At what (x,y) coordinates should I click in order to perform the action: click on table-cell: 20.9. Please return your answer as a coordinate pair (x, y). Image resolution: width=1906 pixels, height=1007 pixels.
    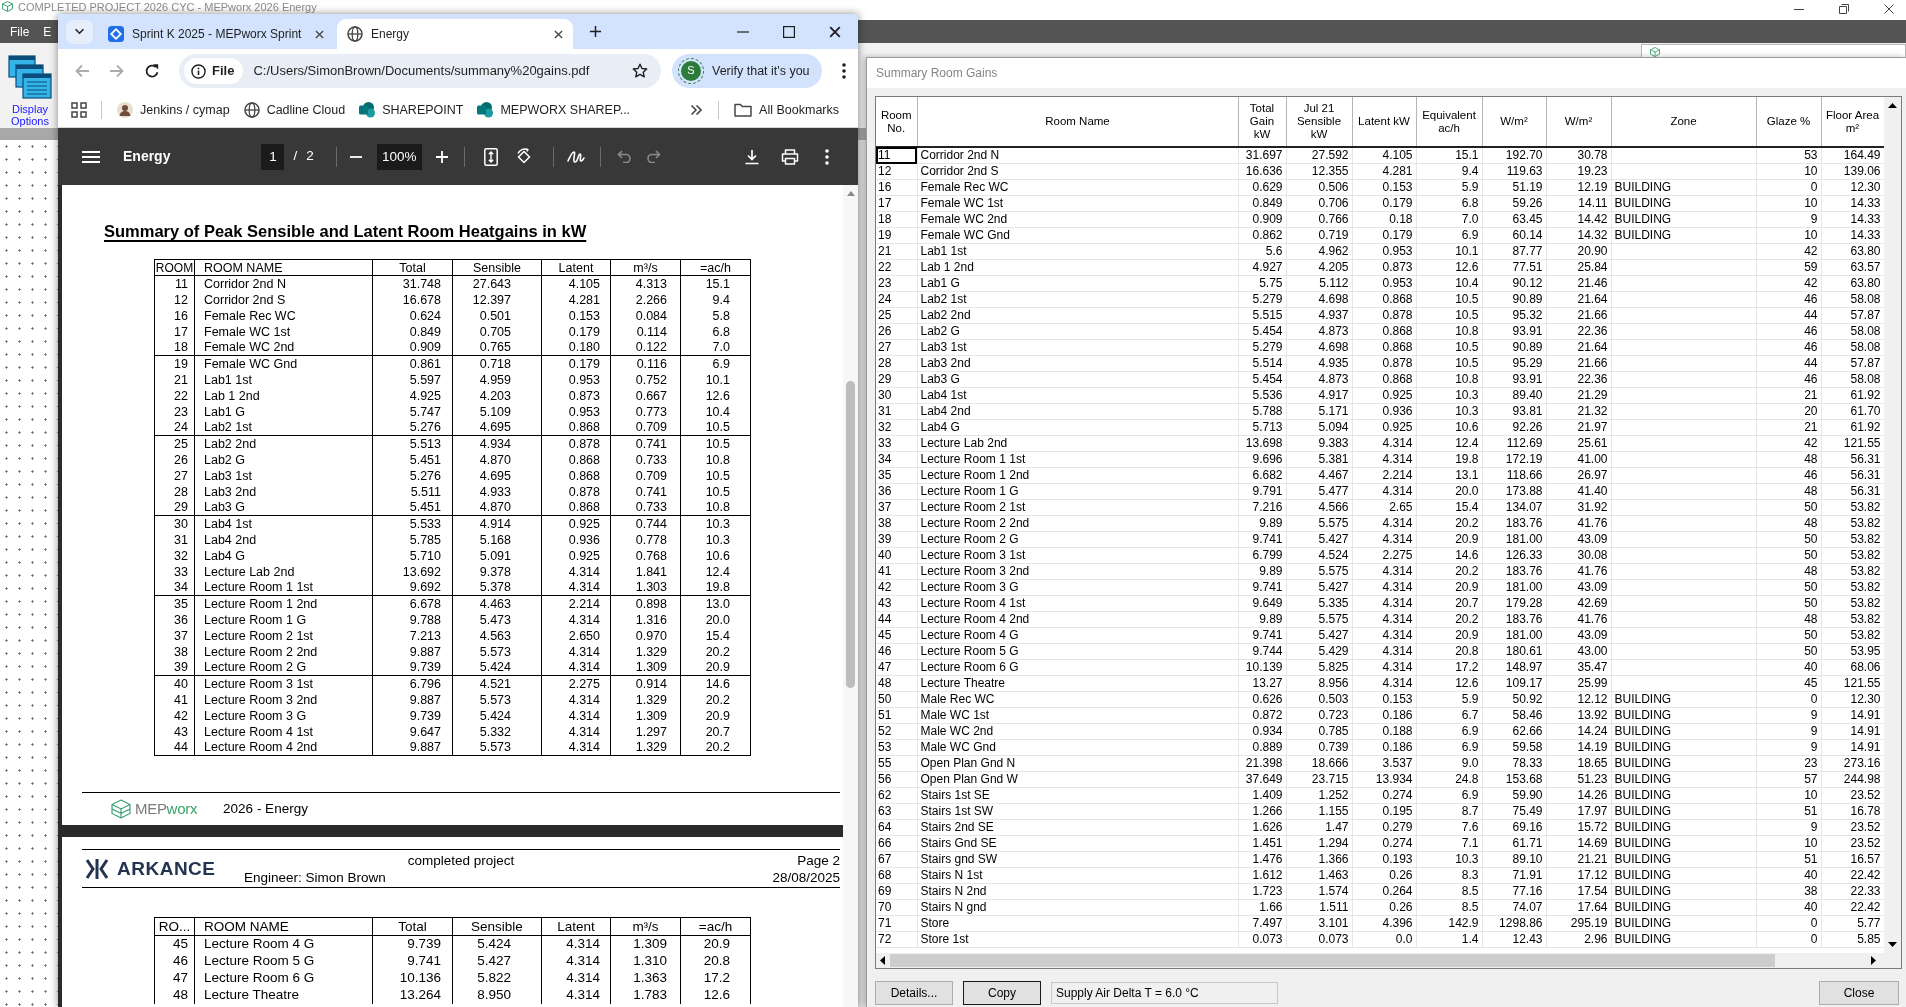
    Looking at the image, I should click on (1449, 539).